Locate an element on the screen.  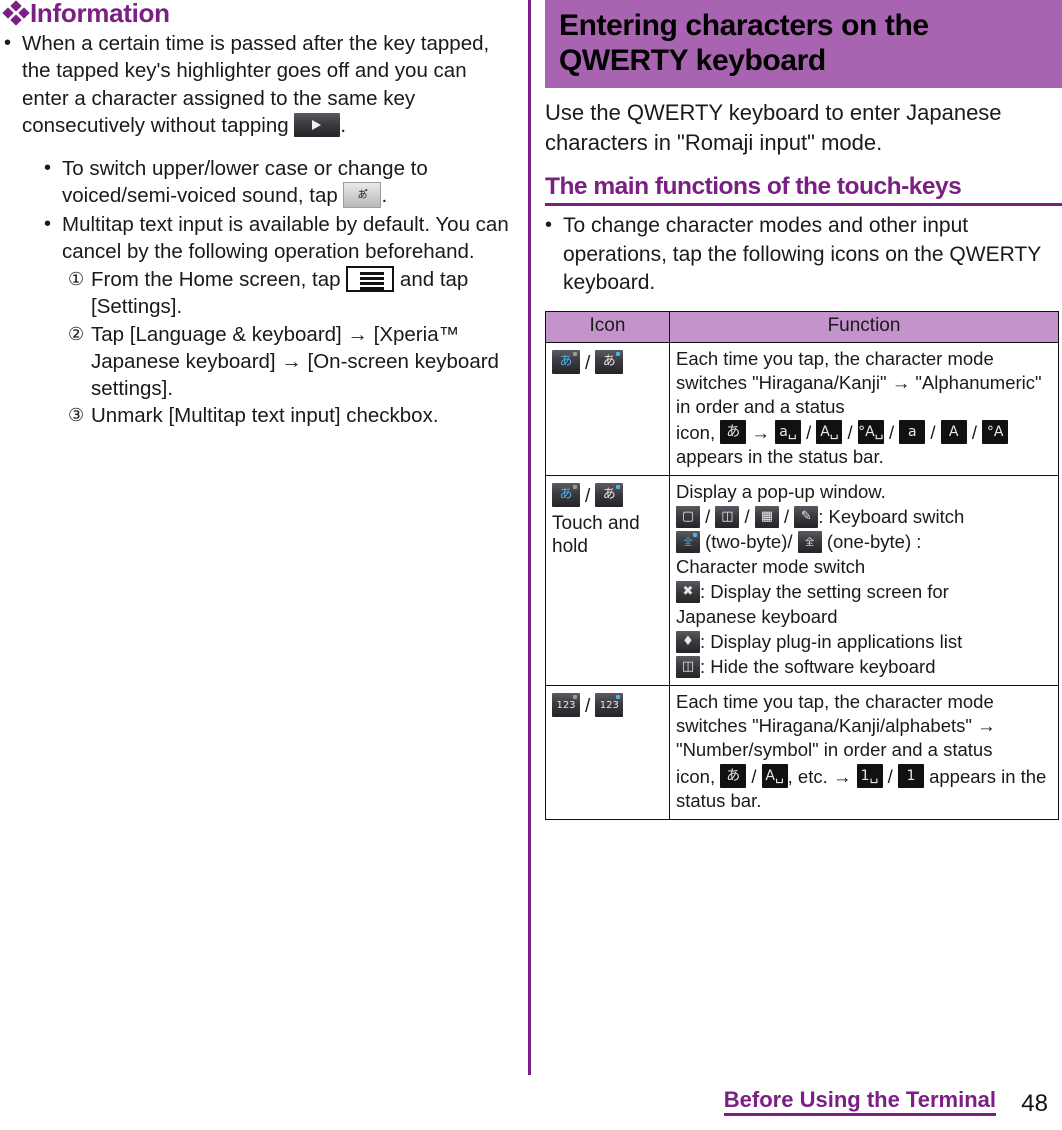
row2-line-2-label: : Keyboard switch is located at coordinates (891, 517).